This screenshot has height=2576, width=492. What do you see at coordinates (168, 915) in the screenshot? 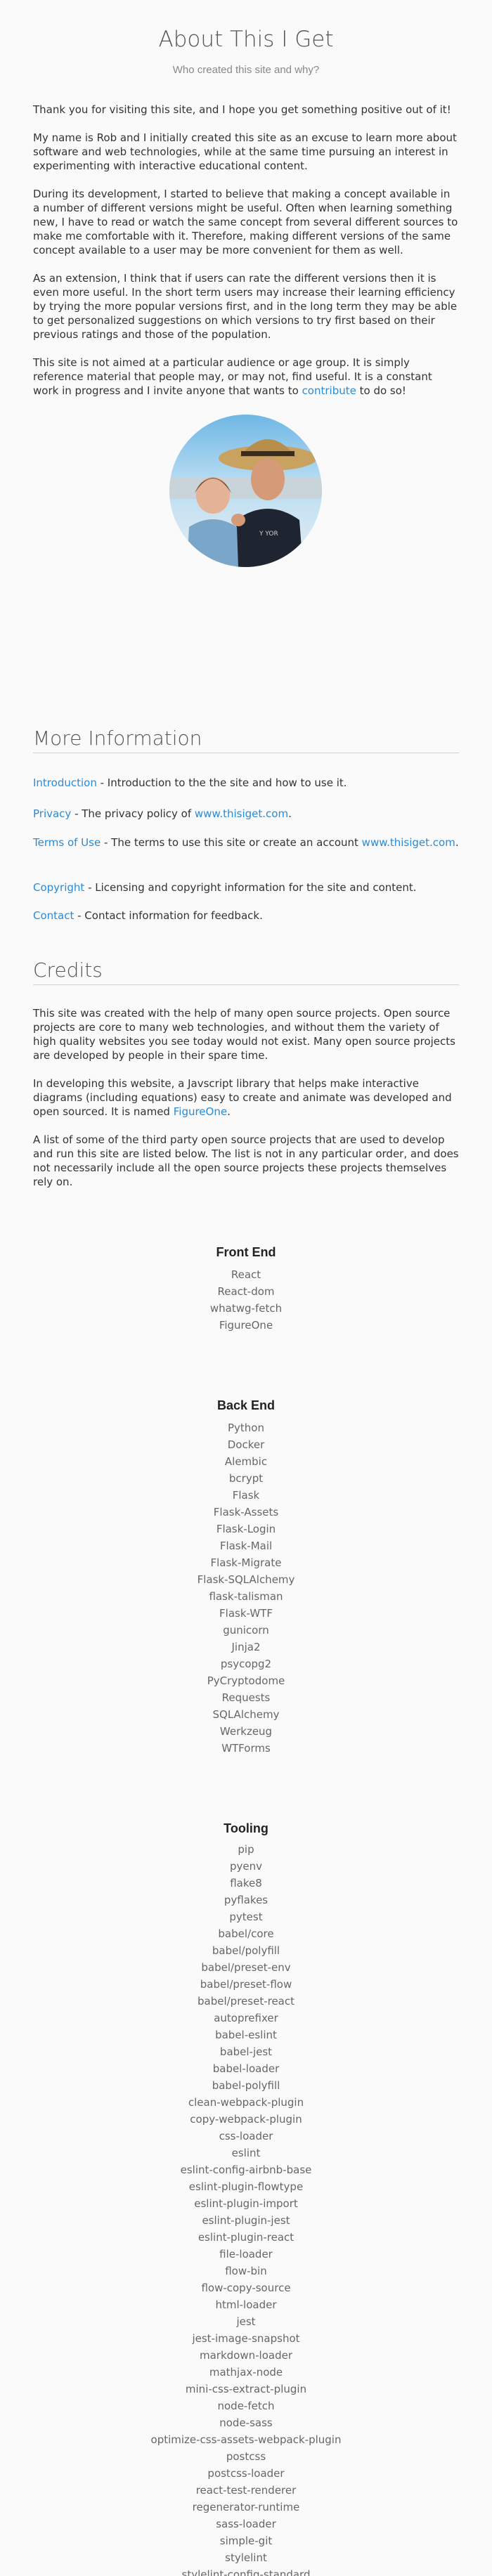
I see `contact-description: - Contact information for feedback.` at bounding box center [168, 915].